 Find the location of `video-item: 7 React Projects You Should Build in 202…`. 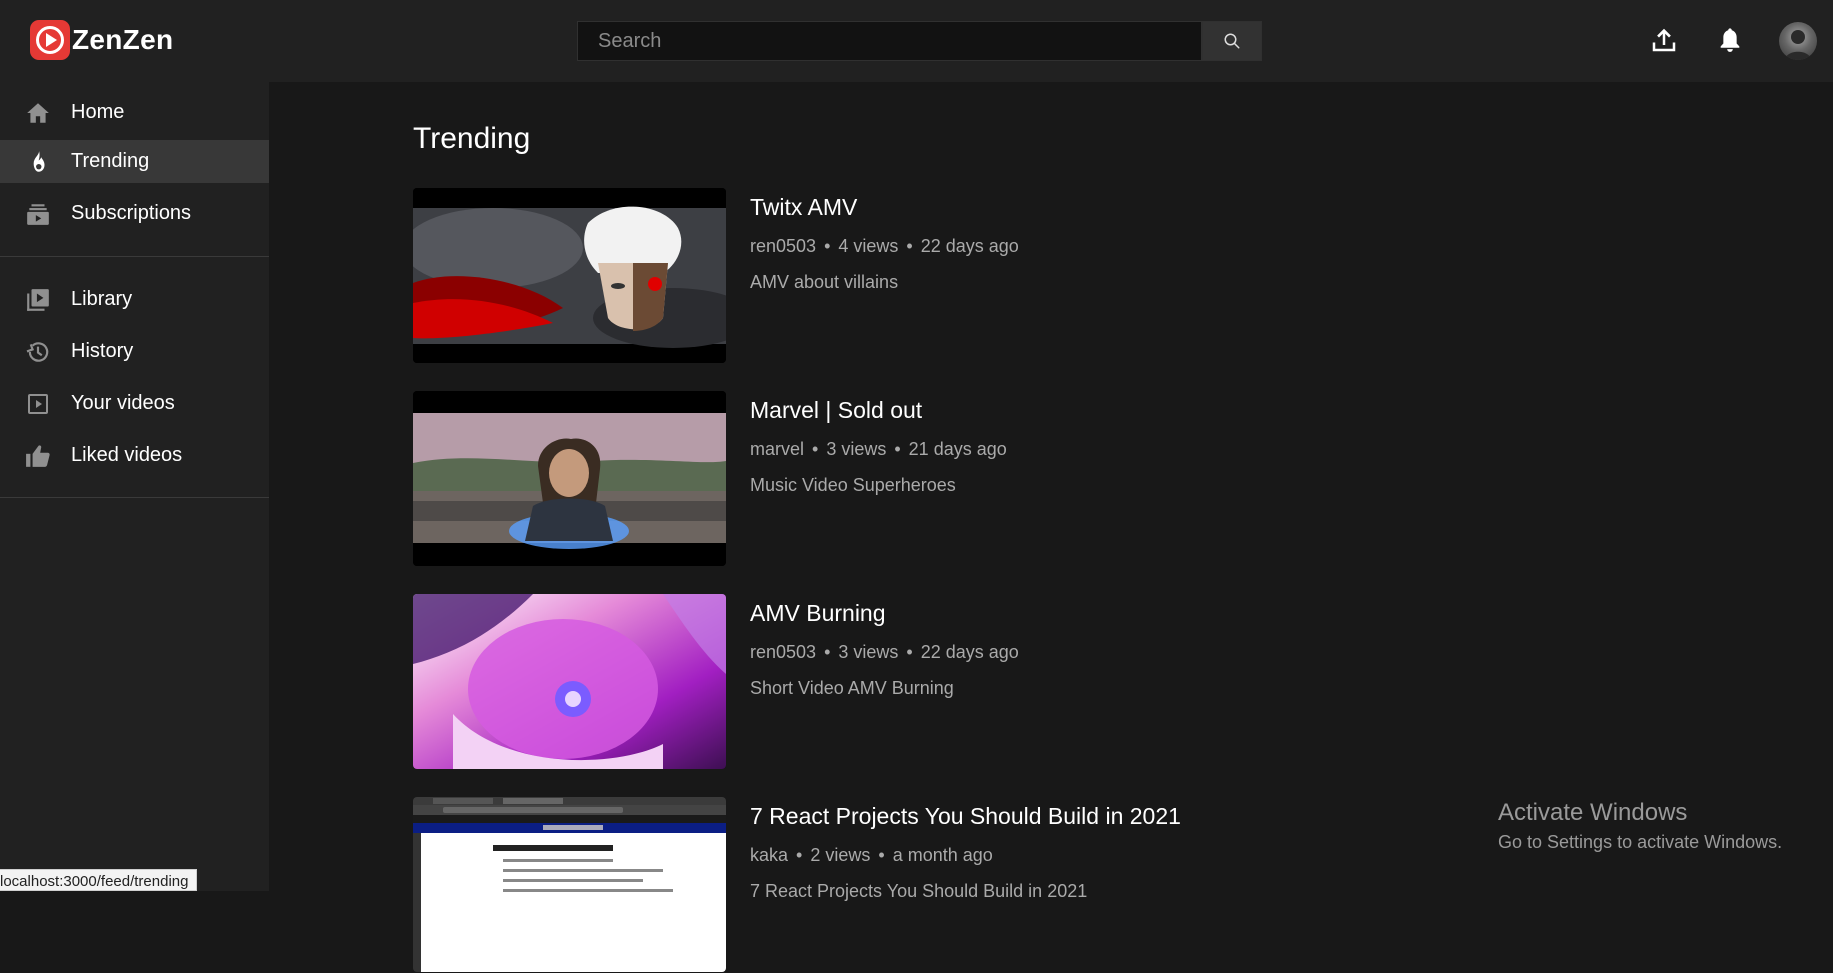

video-item: 7 React Projects You Should Build in 202… is located at coordinates (863, 885).